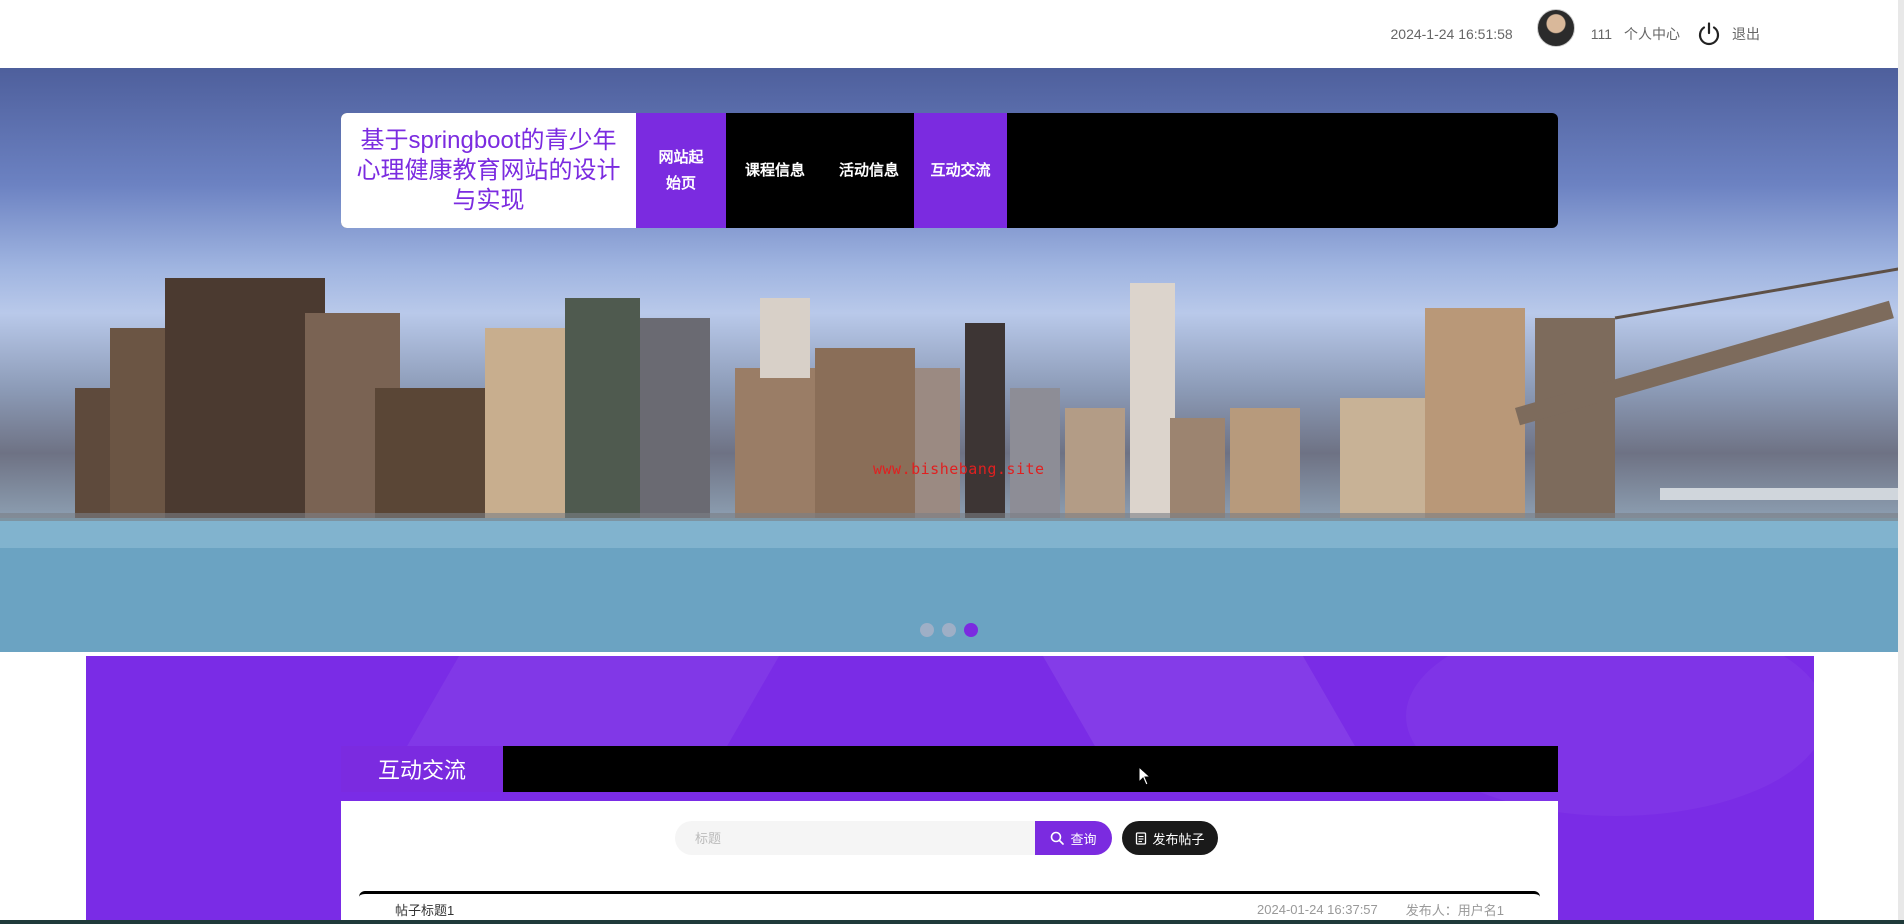 The image size is (1904, 924). I want to click on publish-post-label: 发布帖子, so click(1178, 839).